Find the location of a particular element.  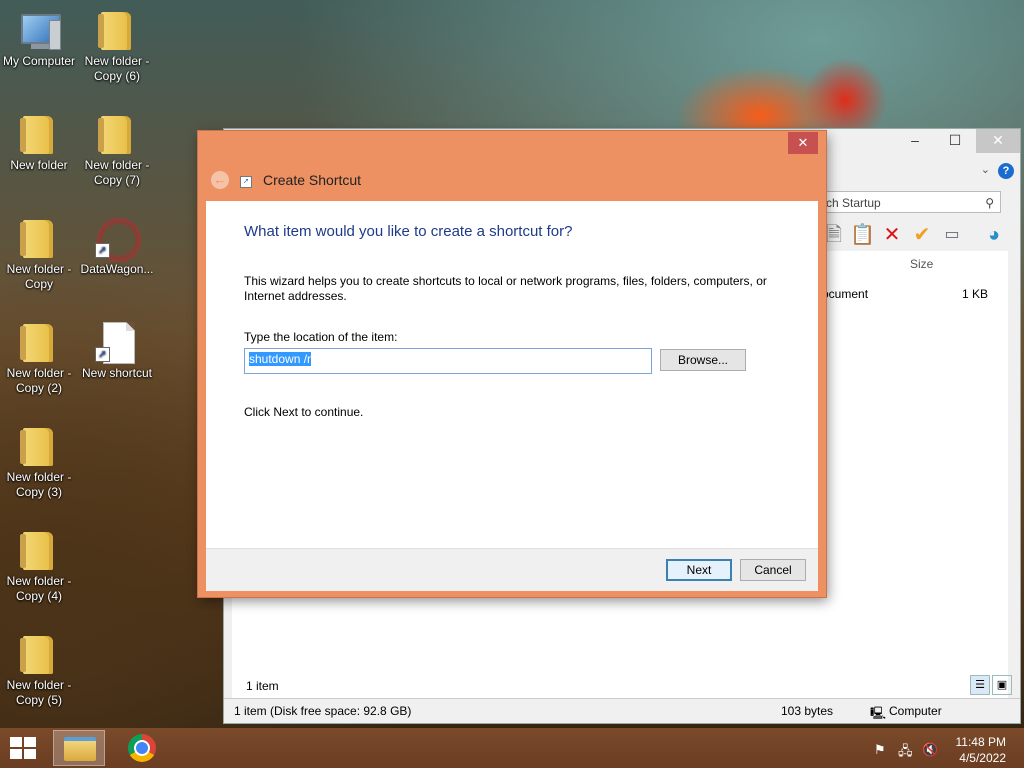

location-input: shutdown /r is located at coordinates (448, 361).